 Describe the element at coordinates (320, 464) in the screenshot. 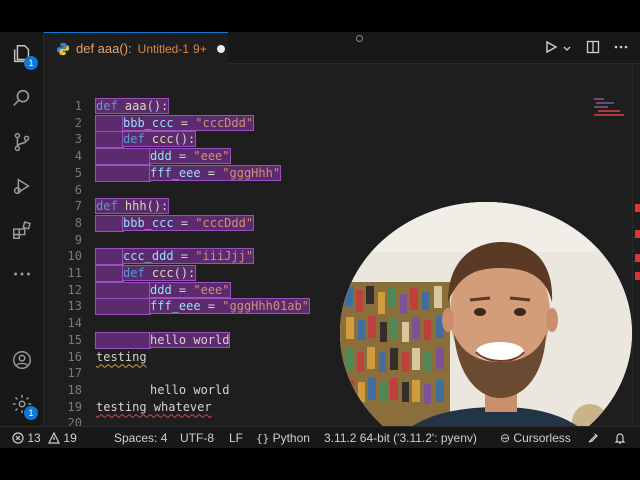

I see `bottom-letterbox` at that location.